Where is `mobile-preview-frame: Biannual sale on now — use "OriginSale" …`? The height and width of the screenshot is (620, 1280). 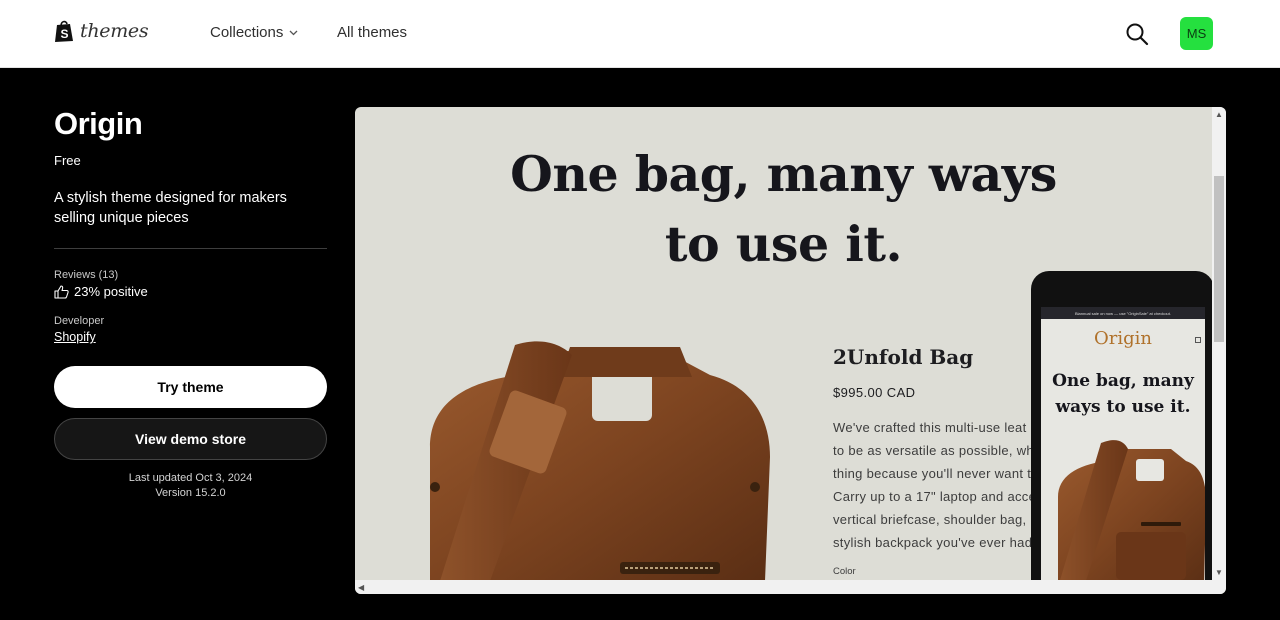 mobile-preview-frame: Biannual sale on now — use "OriginSale" … is located at coordinates (1122, 432).